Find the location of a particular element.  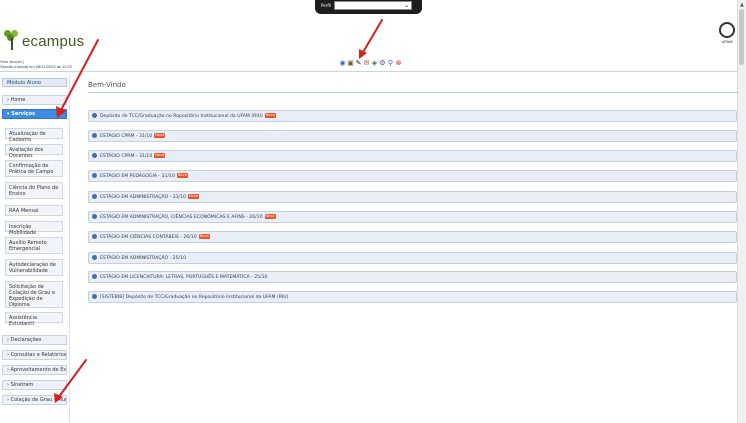

chevron-down-icon: ⌄ is located at coordinates (406, 5).